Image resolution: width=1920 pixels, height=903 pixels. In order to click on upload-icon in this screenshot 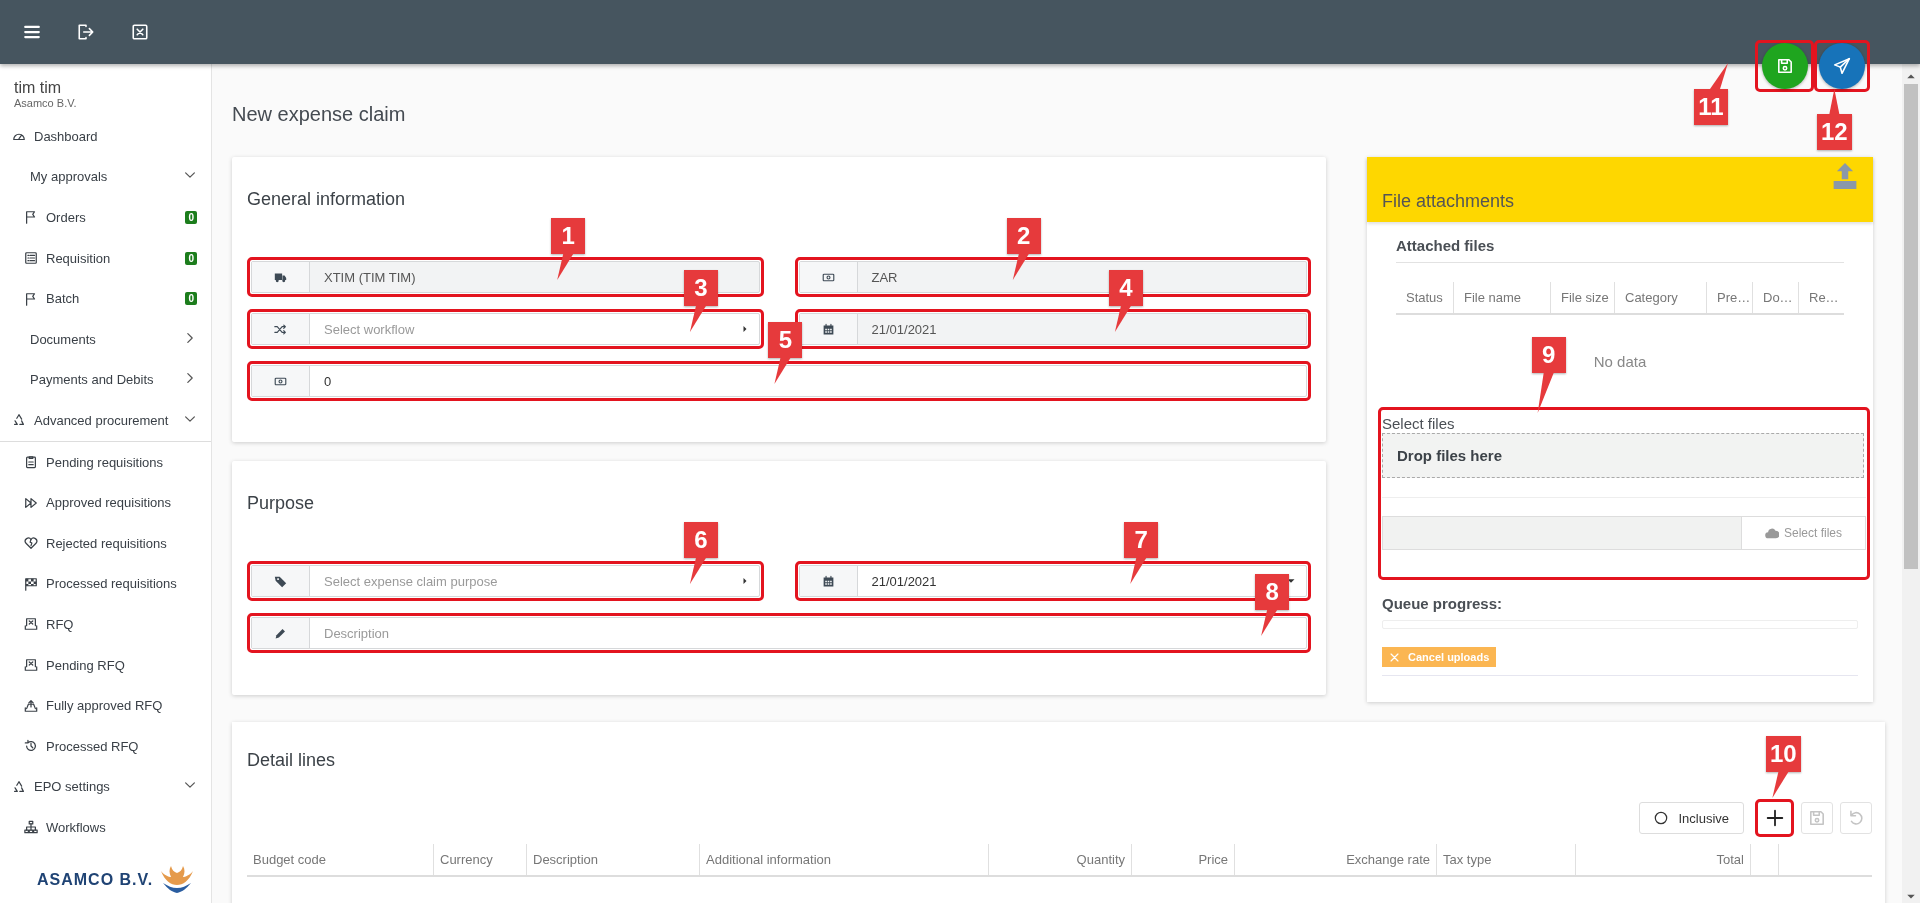, I will do `click(1845, 176)`.